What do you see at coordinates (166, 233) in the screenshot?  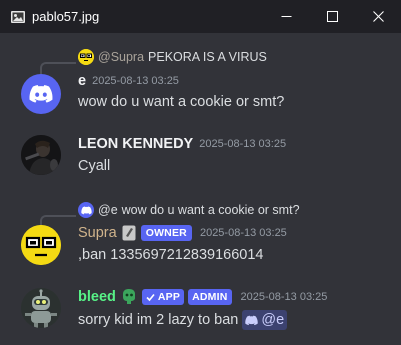 I see `owner-badge: OWNER` at bounding box center [166, 233].